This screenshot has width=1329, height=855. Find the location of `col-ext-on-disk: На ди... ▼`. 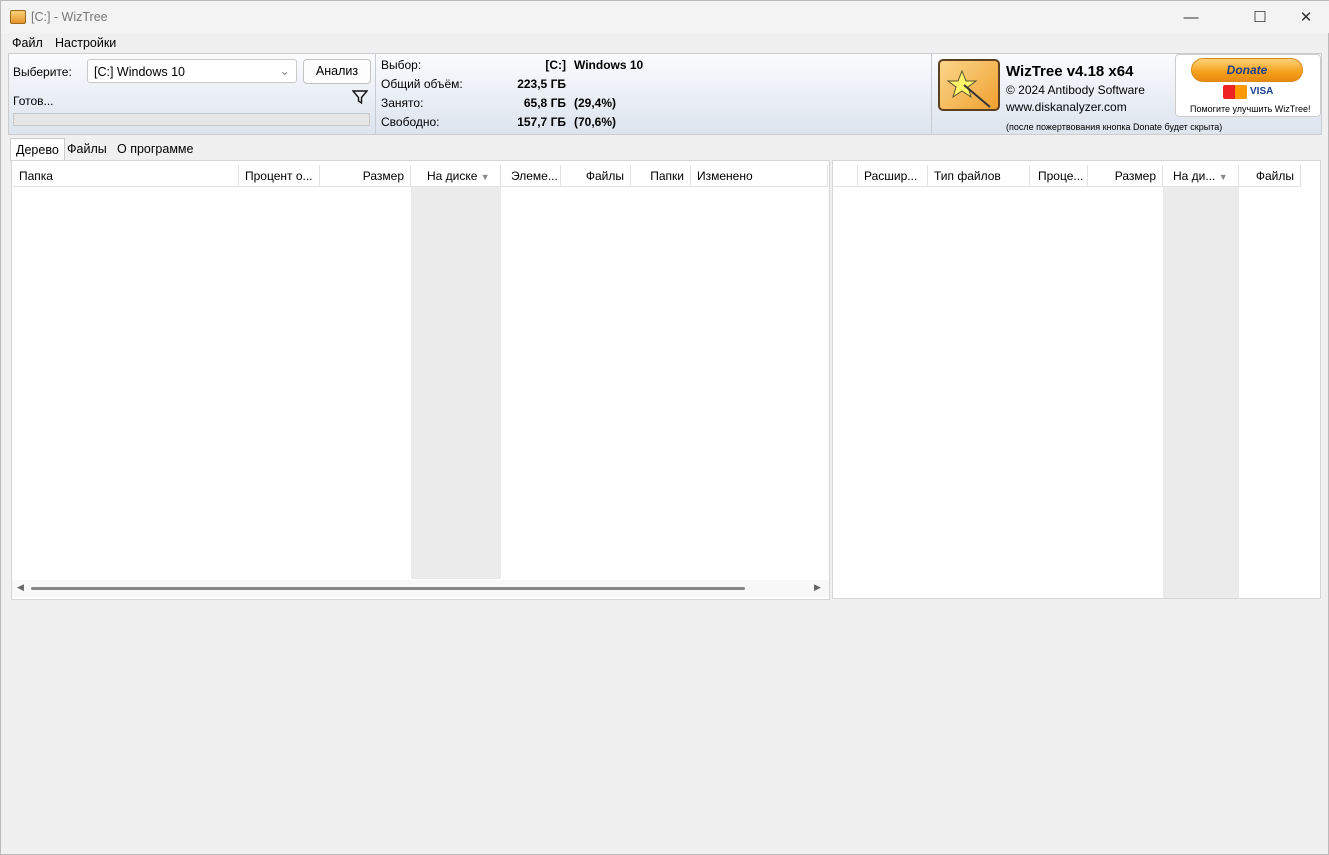

col-ext-on-disk: На ди... ▼ is located at coordinates (1201, 176).